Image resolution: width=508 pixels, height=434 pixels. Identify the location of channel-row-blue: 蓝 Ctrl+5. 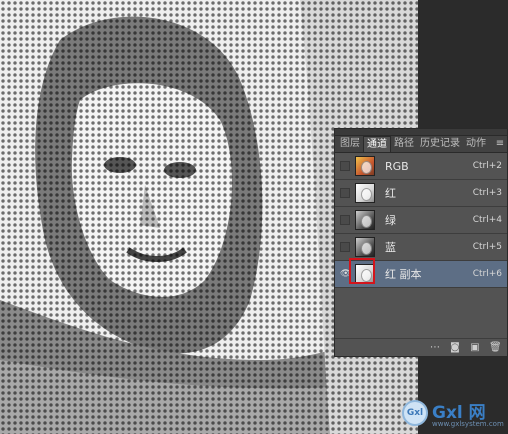
(421, 247).